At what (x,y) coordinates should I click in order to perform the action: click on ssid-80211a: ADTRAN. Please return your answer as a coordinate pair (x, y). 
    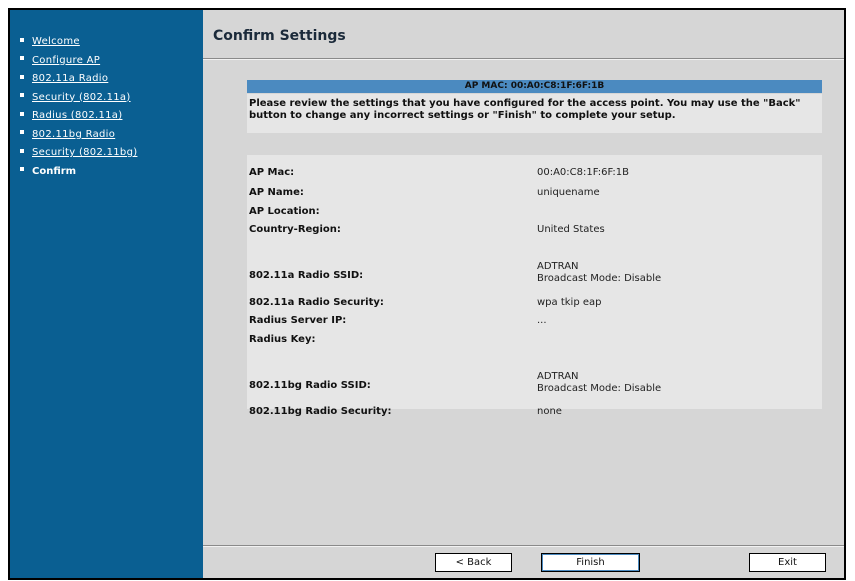
    Looking at the image, I should click on (558, 266).